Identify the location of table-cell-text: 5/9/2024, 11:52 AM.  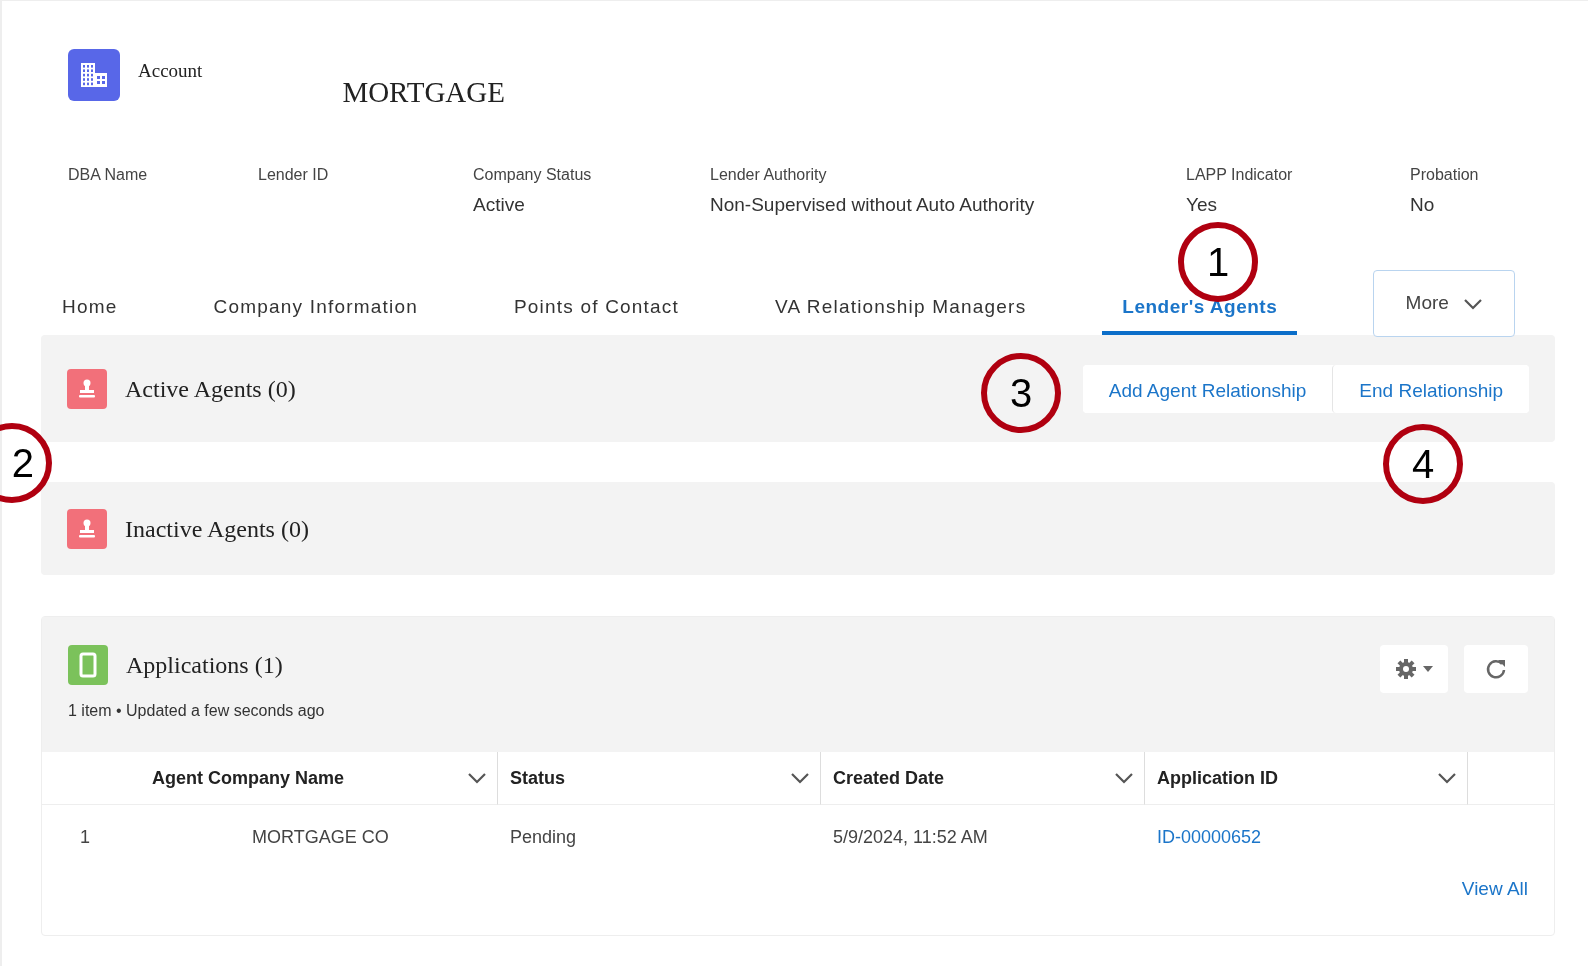
(910, 837).